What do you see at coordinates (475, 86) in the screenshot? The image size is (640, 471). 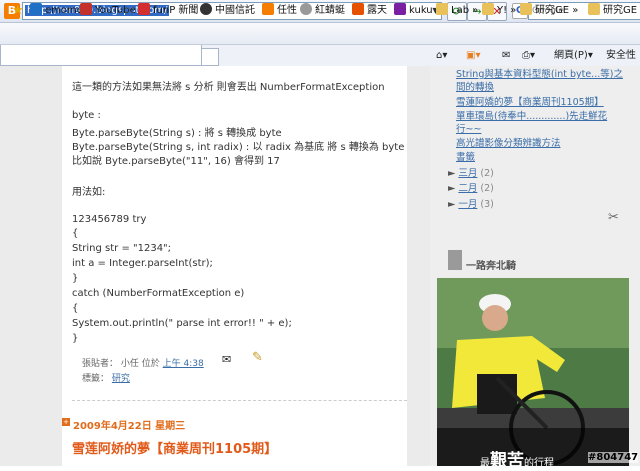 I see `sidebar-post-link: 間的轉換` at bounding box center [475, 86].